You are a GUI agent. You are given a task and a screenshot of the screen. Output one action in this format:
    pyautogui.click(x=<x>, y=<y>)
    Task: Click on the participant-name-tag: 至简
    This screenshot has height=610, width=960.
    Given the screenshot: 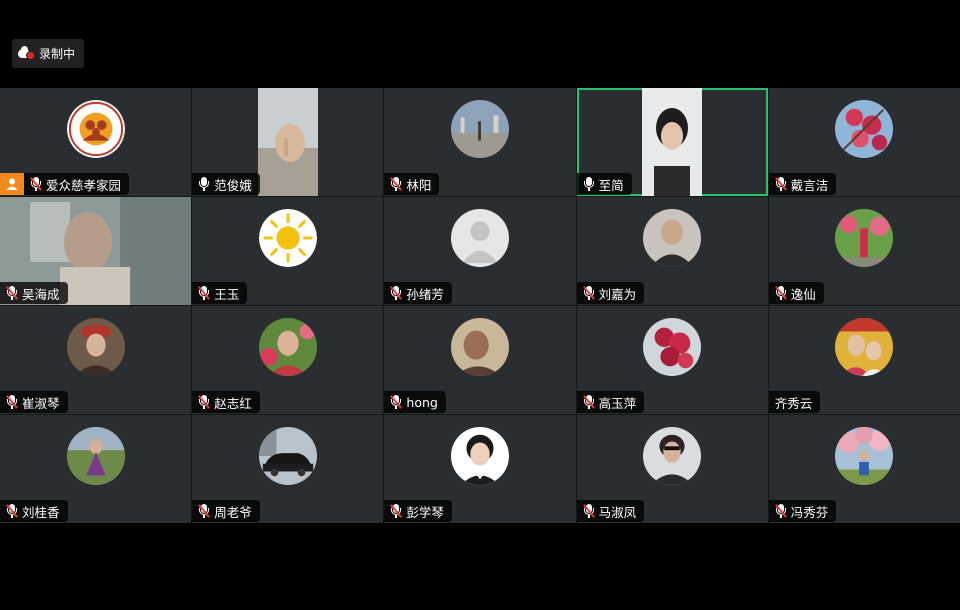 What is the action you would take?
    pyautogui.click(x=604, y=184)
    